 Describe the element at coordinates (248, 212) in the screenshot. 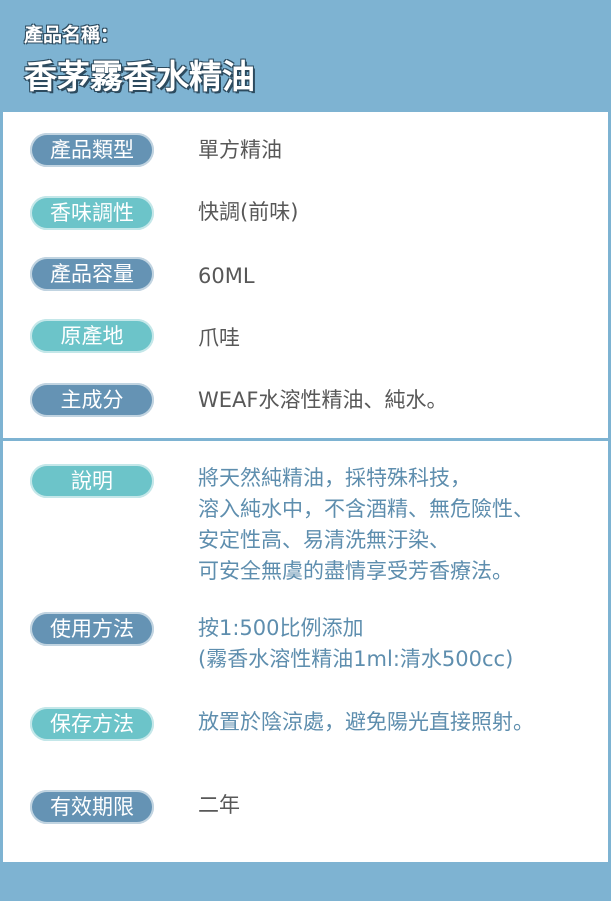

I see `spec-value-scent: 快調(前味)` at that location.